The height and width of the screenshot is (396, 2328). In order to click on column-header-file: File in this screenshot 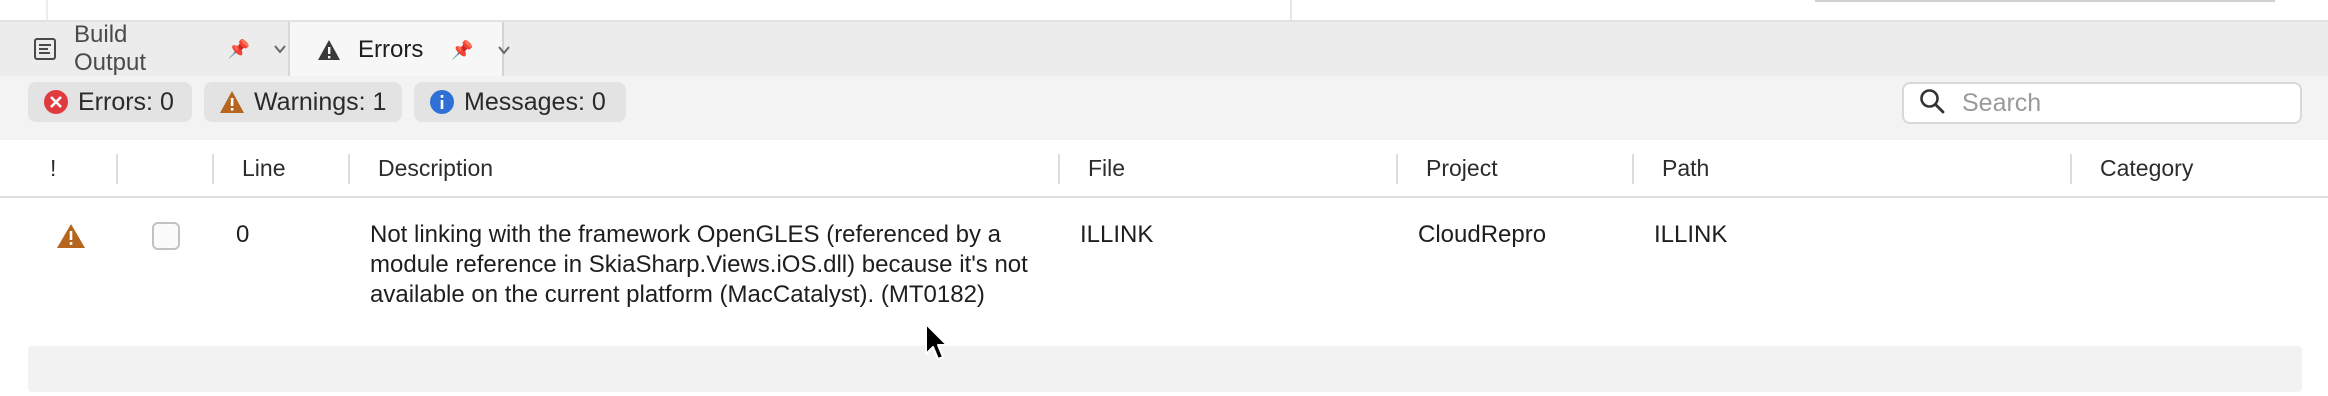, I will do `click(1106, 168)`.